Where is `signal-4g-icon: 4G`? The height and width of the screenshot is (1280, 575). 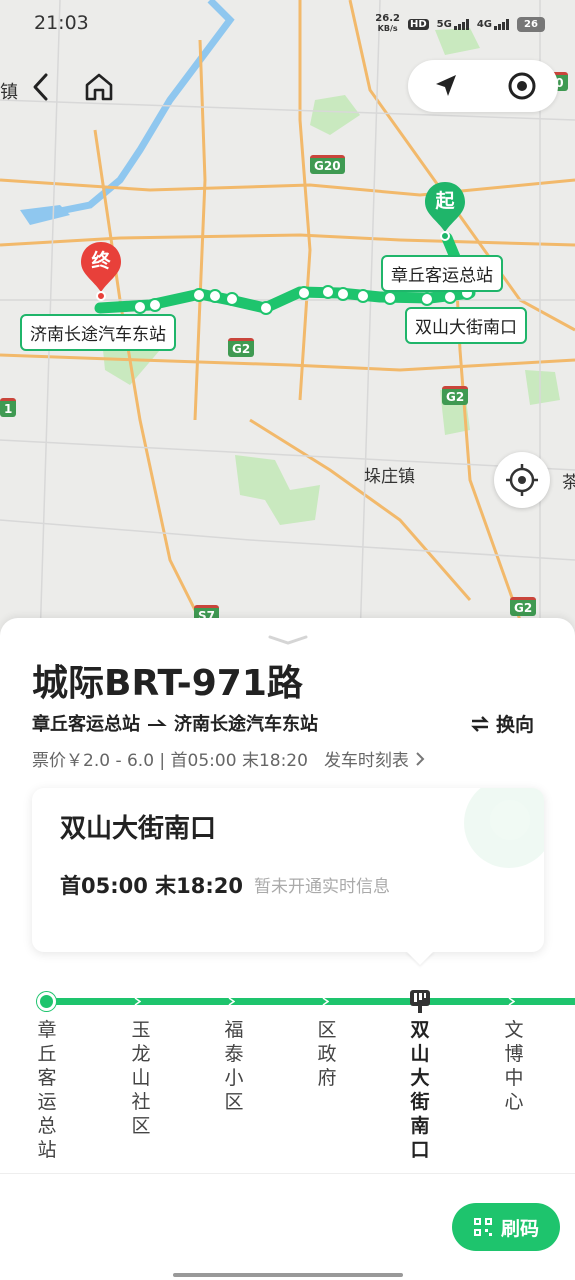 signal-4g-icon: 4G is located at coordinates (492, 24).